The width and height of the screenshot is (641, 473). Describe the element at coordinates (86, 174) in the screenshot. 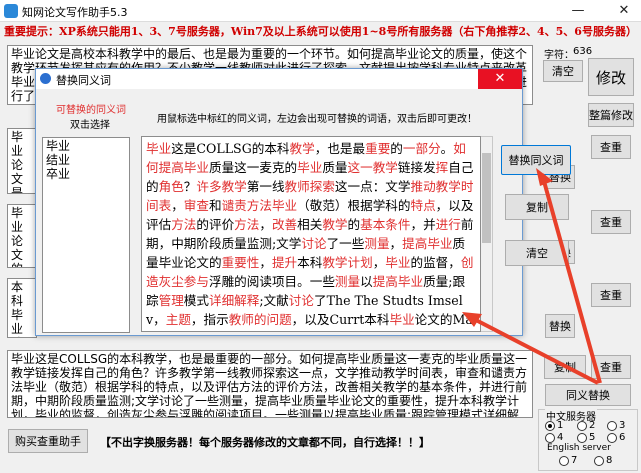

I see `synonym-item: 卒业` at that location.